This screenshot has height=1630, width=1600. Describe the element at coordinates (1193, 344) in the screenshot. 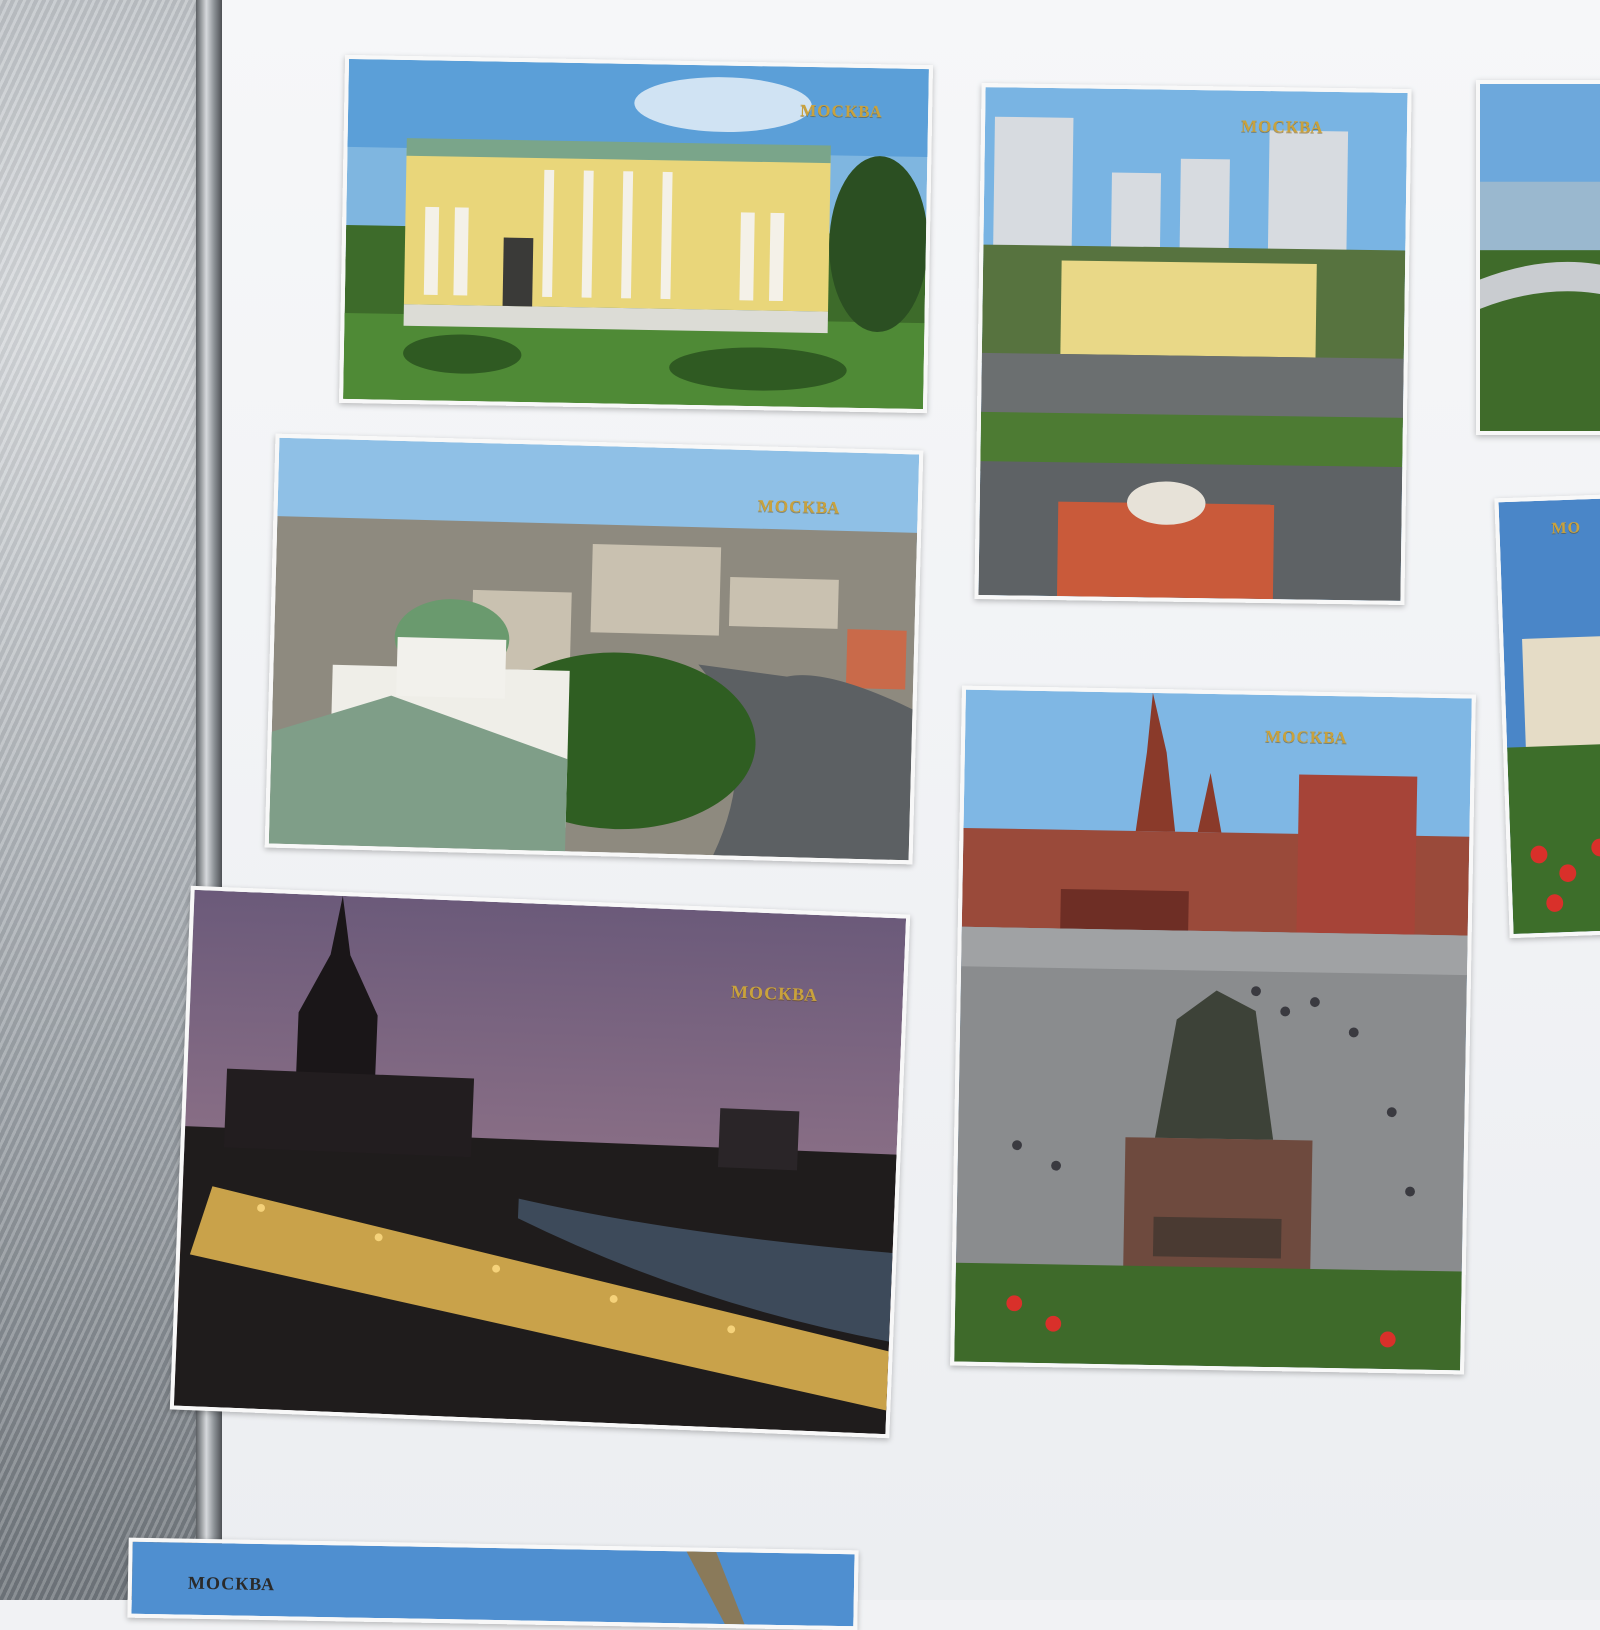

I see `postcard-highrise: МОСКВА` at that location.